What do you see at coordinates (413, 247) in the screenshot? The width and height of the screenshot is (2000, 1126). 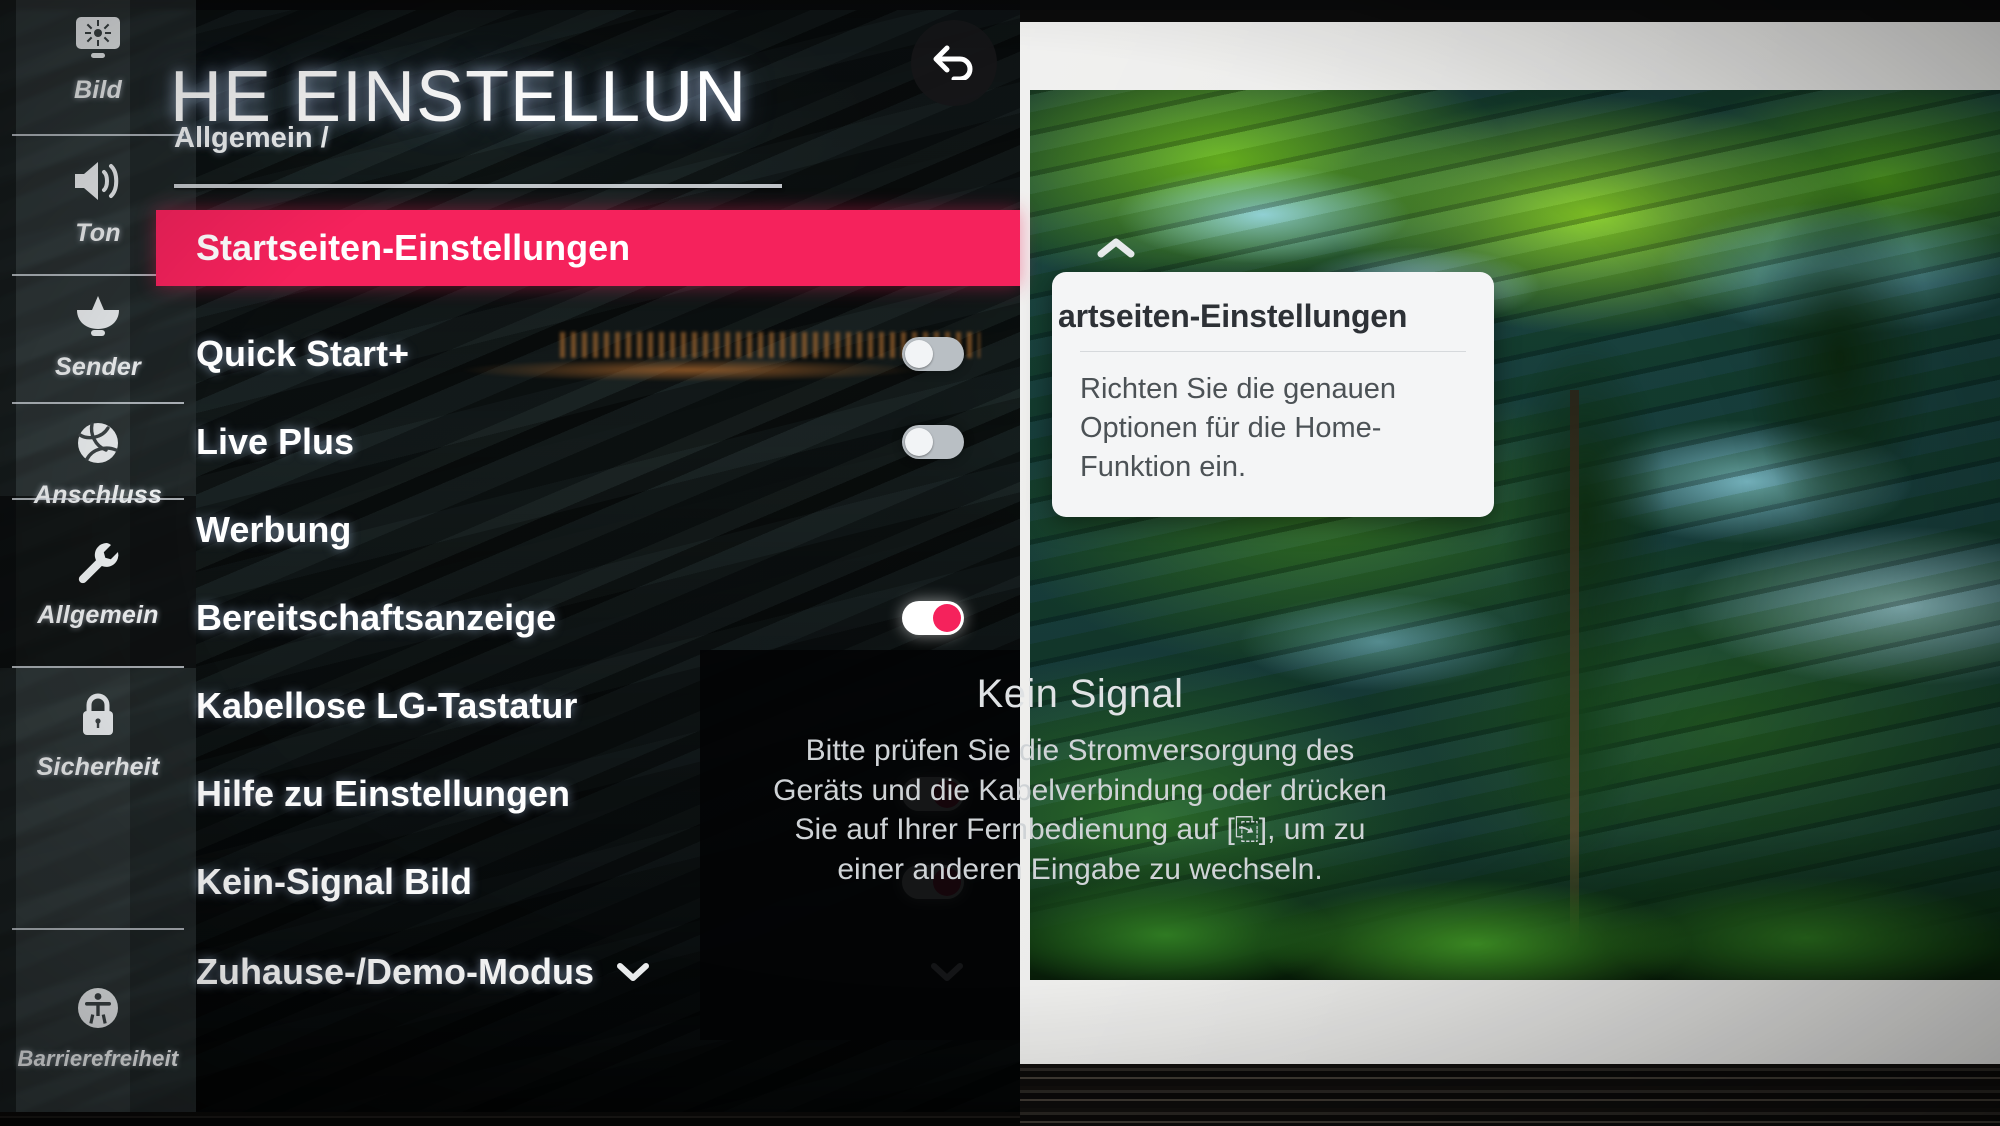 I see `row-label: Startseiten-Einstellungen` at bounding box center [413, 247].